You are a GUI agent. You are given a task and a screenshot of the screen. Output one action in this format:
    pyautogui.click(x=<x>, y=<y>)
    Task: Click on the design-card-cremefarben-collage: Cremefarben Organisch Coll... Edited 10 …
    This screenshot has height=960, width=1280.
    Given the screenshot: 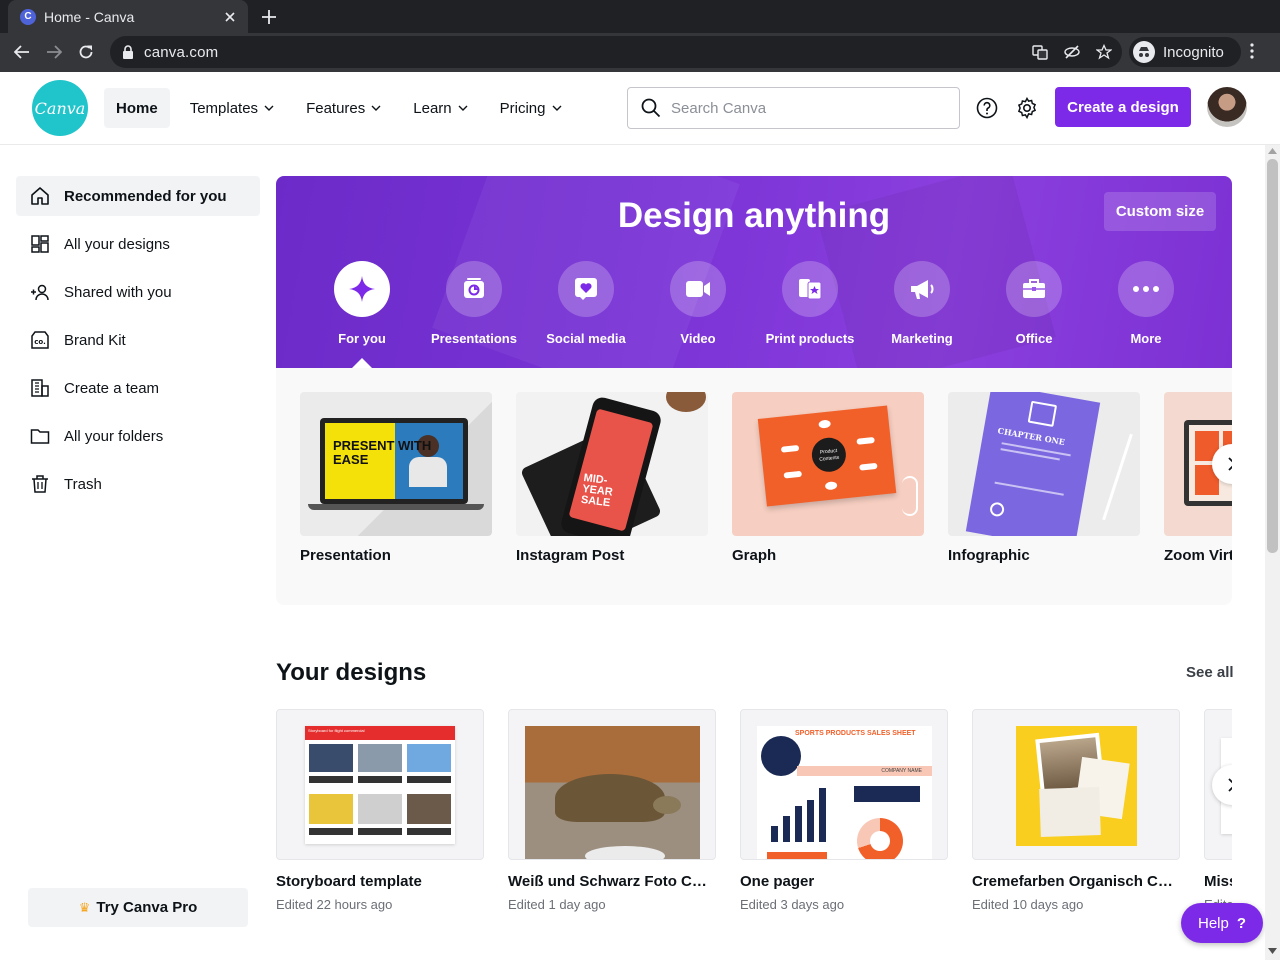 What is the action you would take?
    pyautogui.click(x=1076, y=810)
    